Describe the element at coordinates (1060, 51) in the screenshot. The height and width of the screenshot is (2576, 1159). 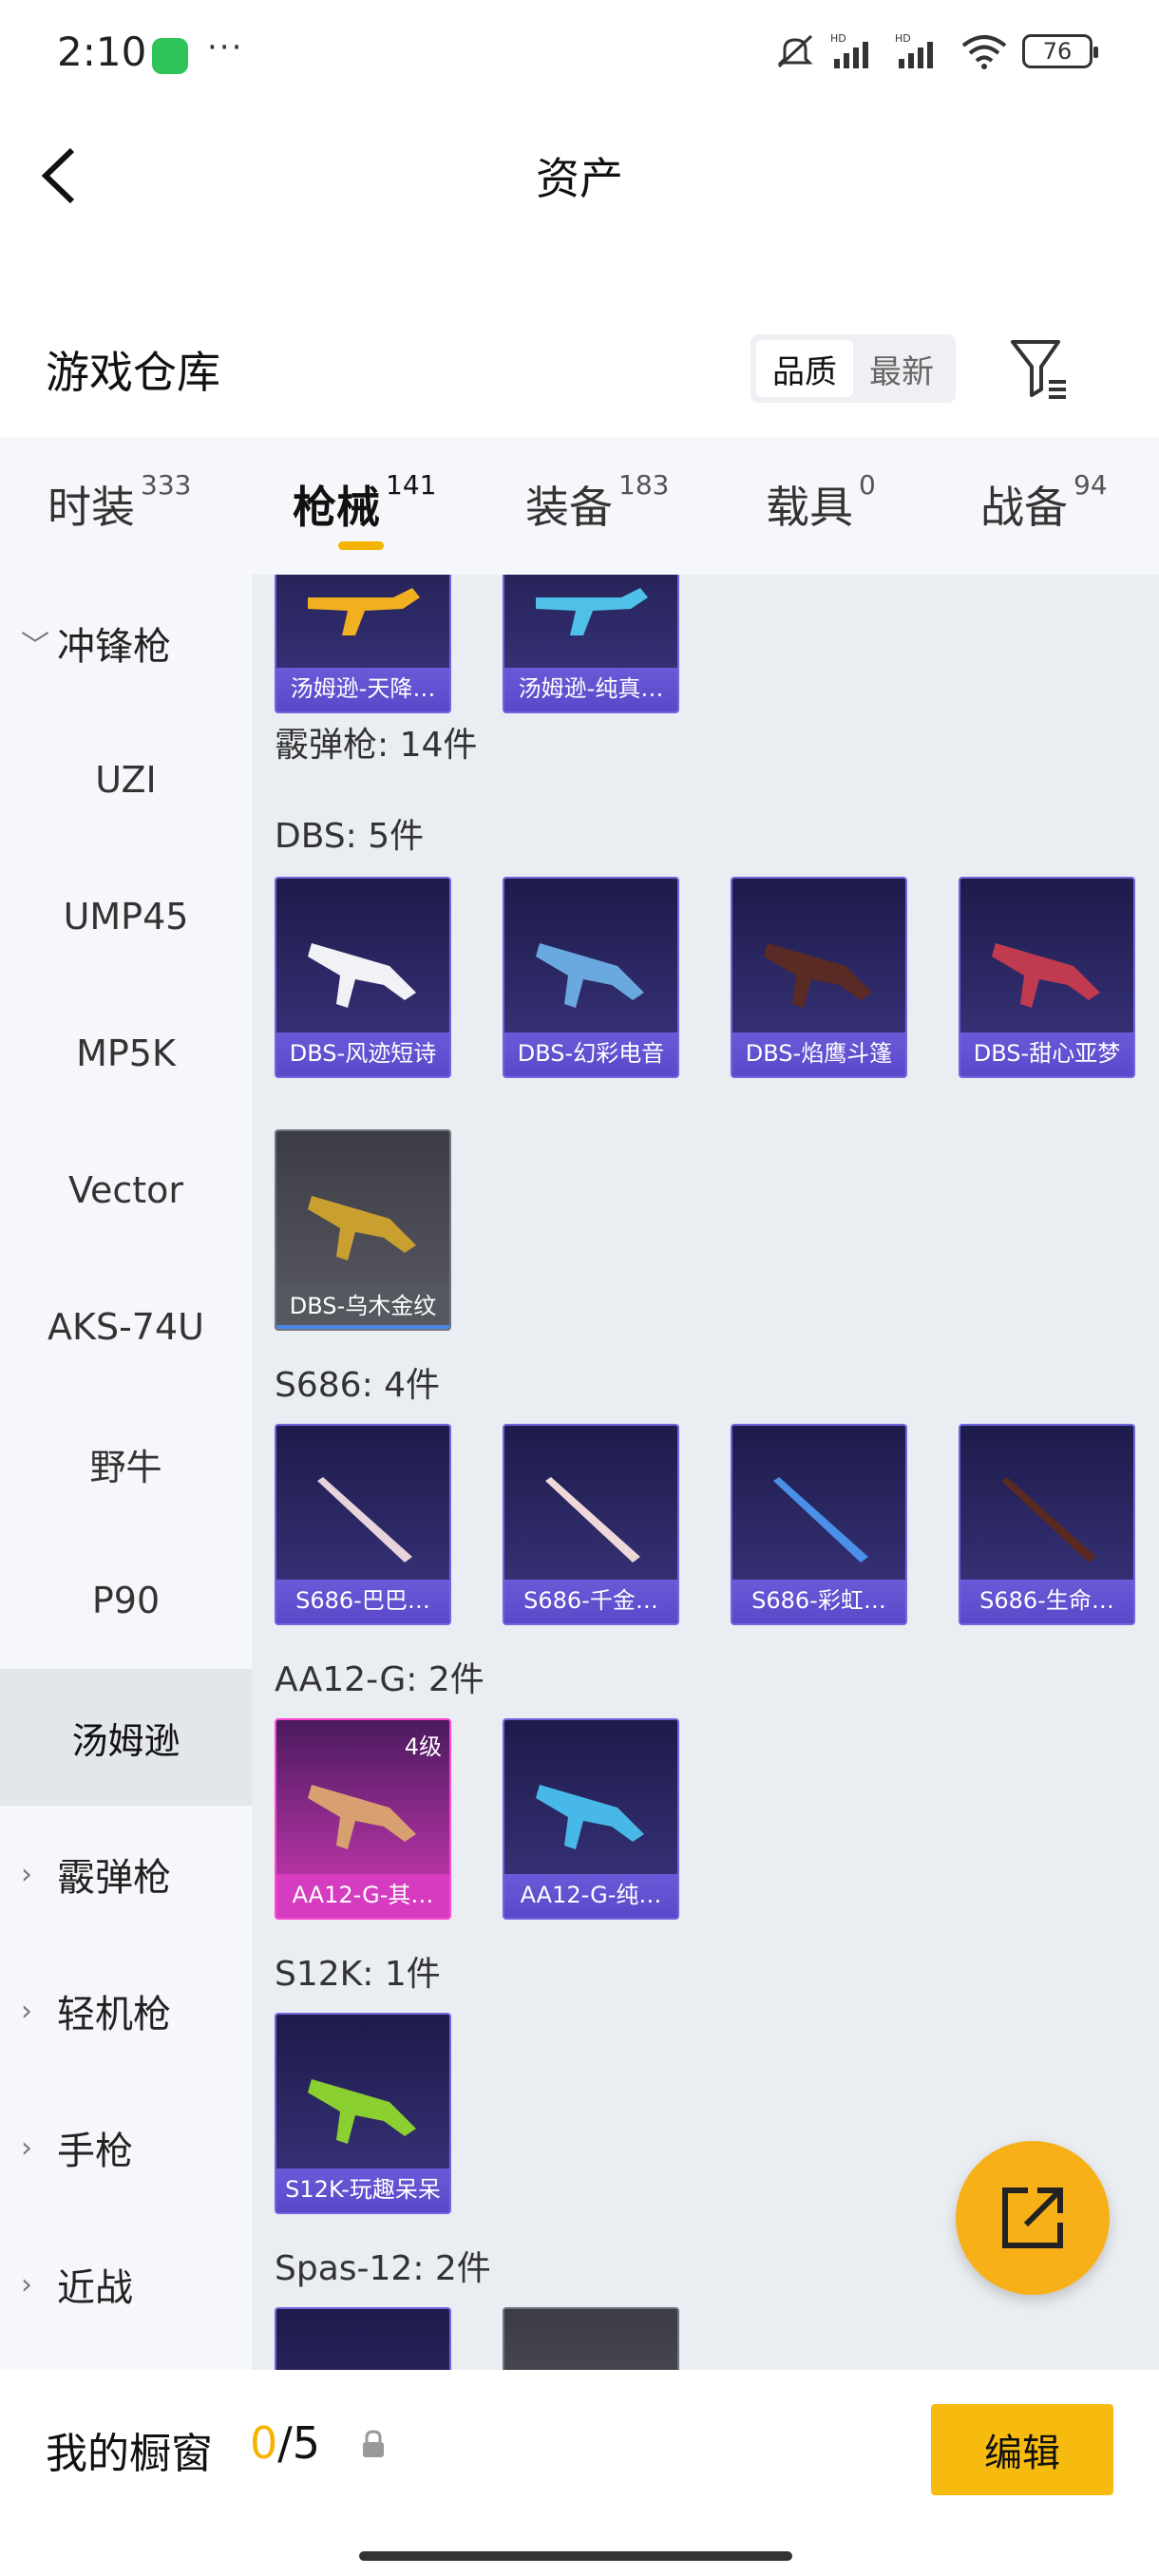
I see `battery-indicator: 76` at that location.